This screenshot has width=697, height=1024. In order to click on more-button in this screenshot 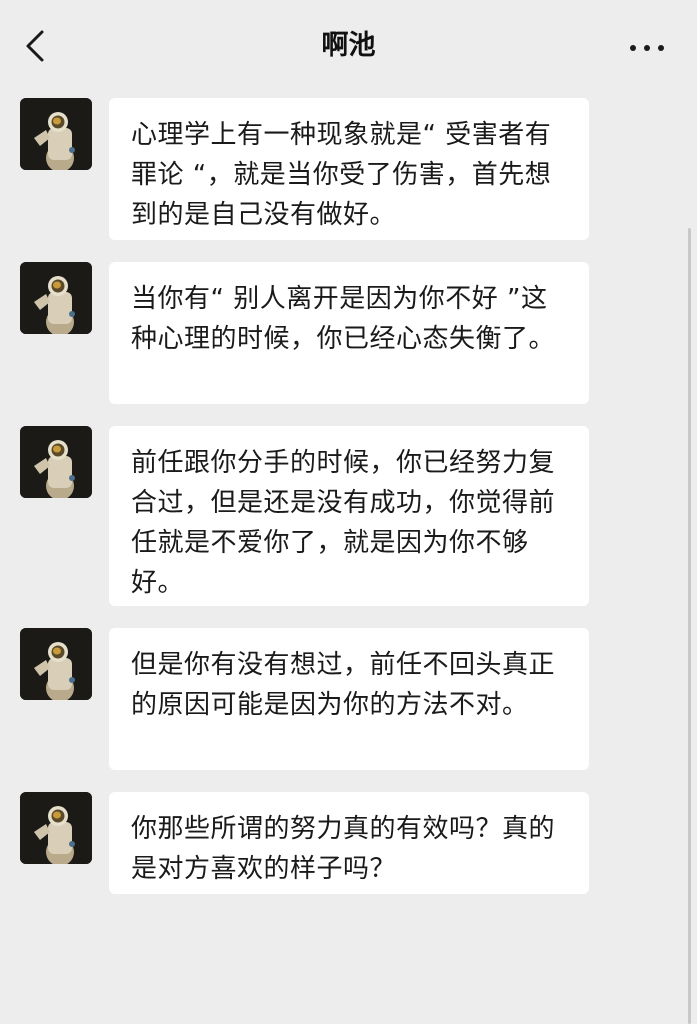, I will do `click(647, 48)`.